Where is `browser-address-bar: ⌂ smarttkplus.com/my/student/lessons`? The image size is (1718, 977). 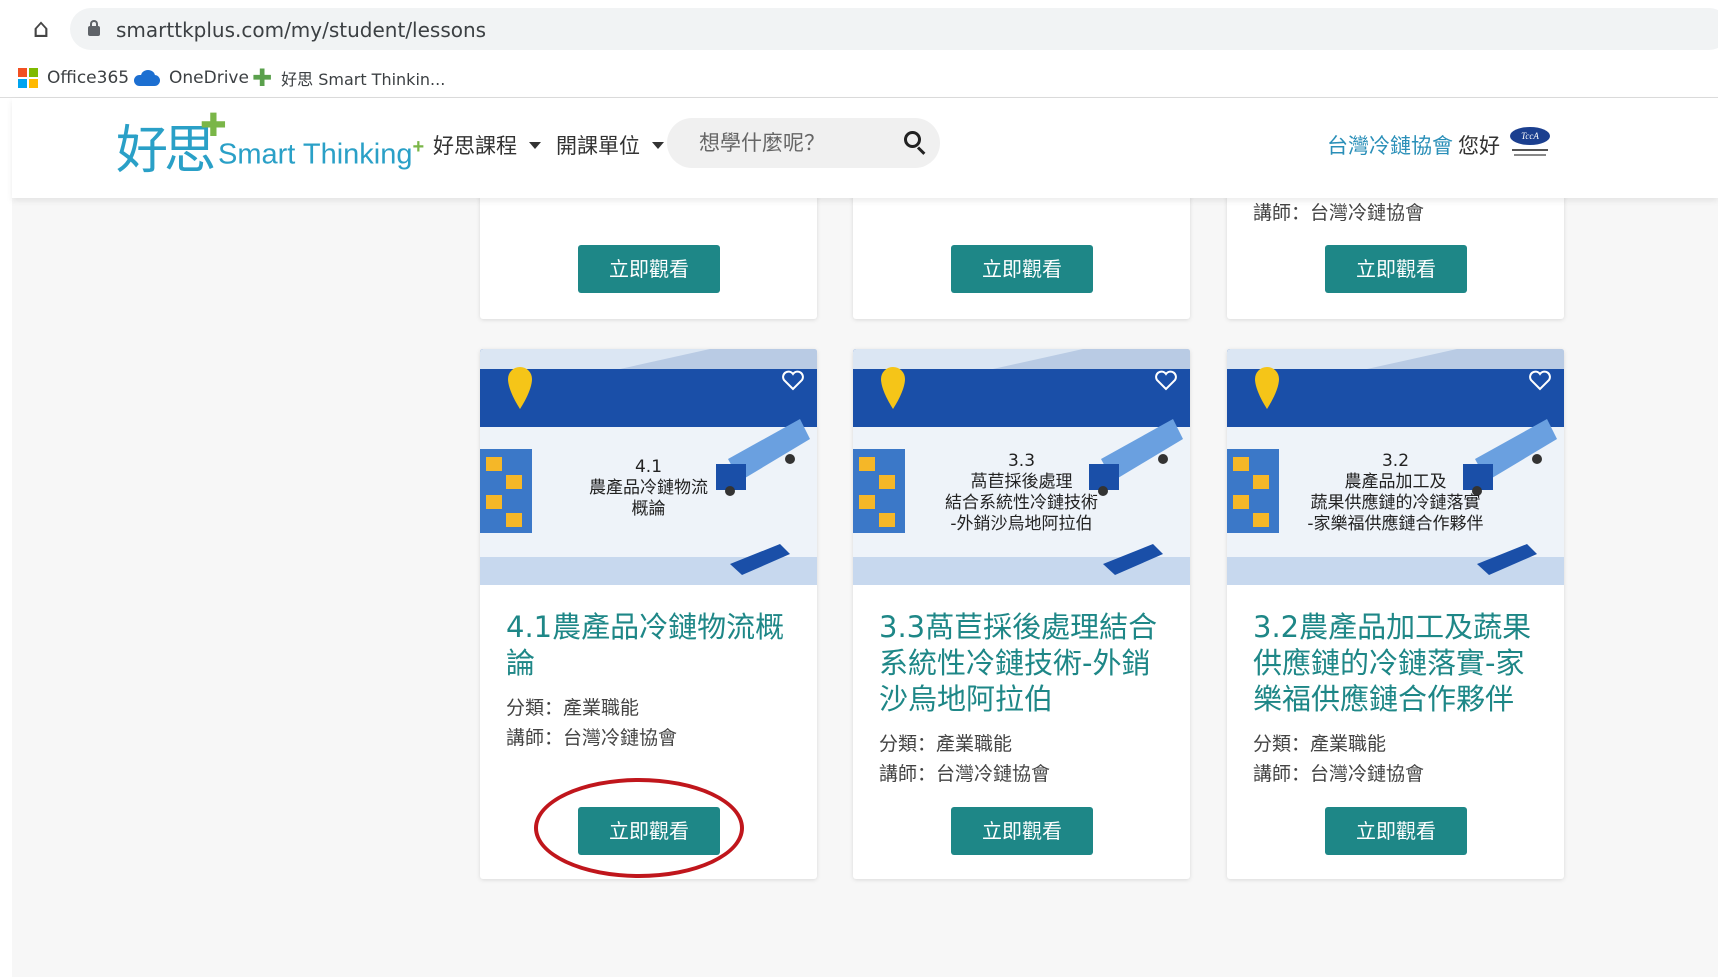 browser-address-bar: ⌂ smarttkplus.com/my/student/lessons is located at coordinates (859, 29).